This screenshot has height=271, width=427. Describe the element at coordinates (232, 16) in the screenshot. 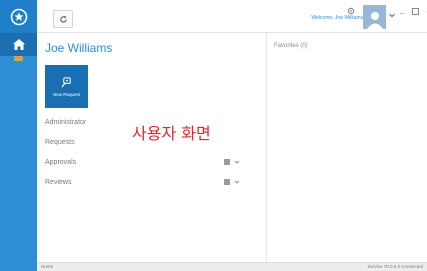

I see `top-bar: Welcome, Joe Williams – ×` at that location.